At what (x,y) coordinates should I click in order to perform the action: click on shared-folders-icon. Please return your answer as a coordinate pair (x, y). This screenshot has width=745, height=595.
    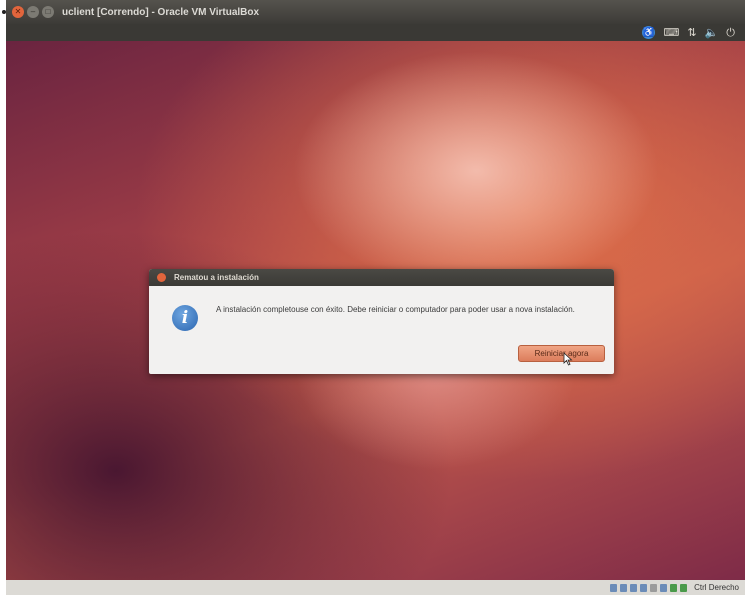
    Looking at the image, I should click on (644, 587).